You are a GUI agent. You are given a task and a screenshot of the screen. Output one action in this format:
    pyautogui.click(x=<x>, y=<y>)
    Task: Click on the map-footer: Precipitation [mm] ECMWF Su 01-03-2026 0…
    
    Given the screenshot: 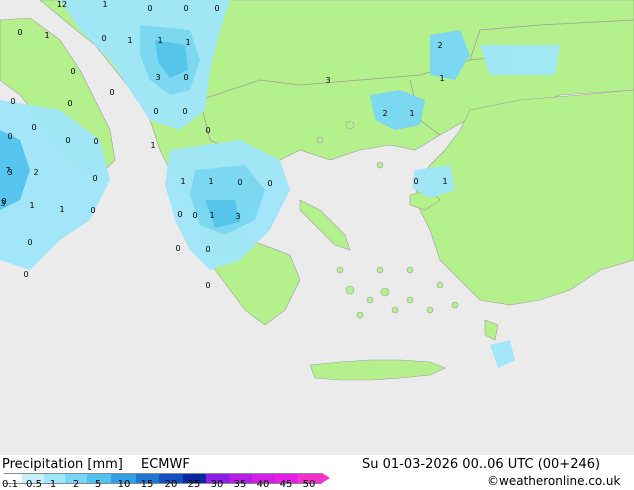 What is the action you would take?
    pyautogui.click(x=317, y=472)
    